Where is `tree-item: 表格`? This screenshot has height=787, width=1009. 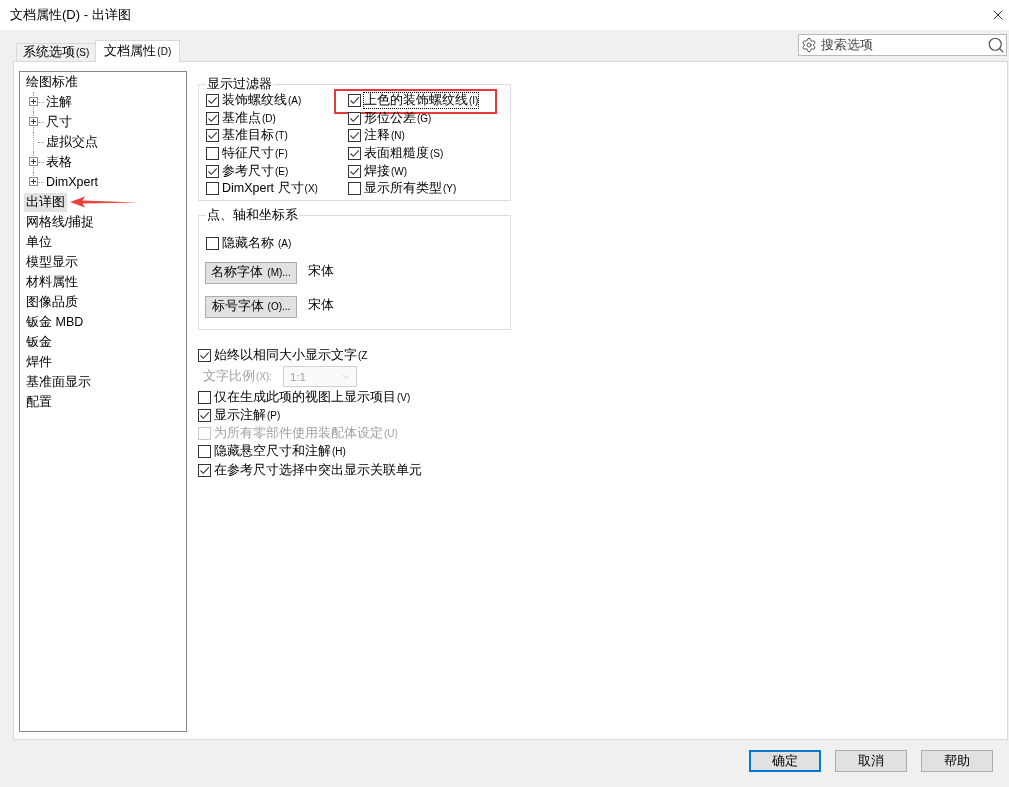
tree-item: 表格 is located at coordinates (59, 162).